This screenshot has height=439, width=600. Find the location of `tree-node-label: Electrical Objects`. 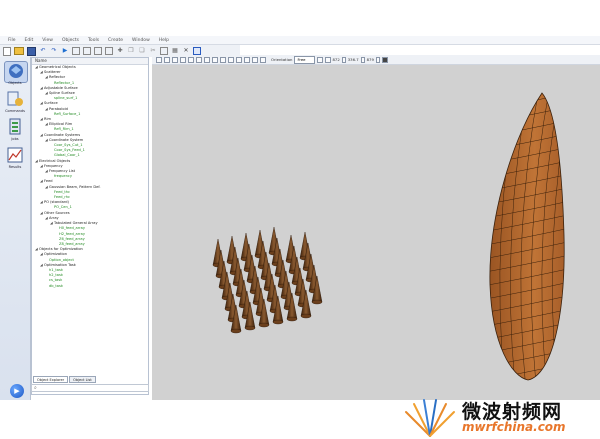

tree-node-label: Electrical Objects is located at coordinates (55, 160).